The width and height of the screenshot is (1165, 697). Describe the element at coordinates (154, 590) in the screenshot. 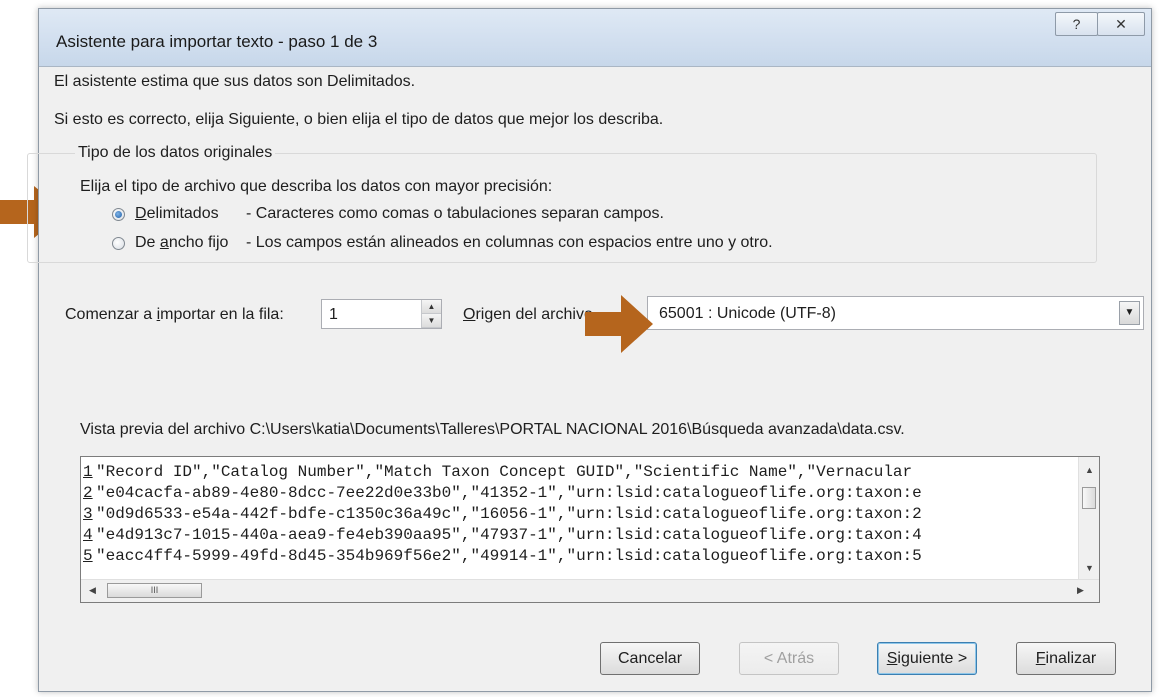

I see `horizontal-scroll-thumb: III` at that location.